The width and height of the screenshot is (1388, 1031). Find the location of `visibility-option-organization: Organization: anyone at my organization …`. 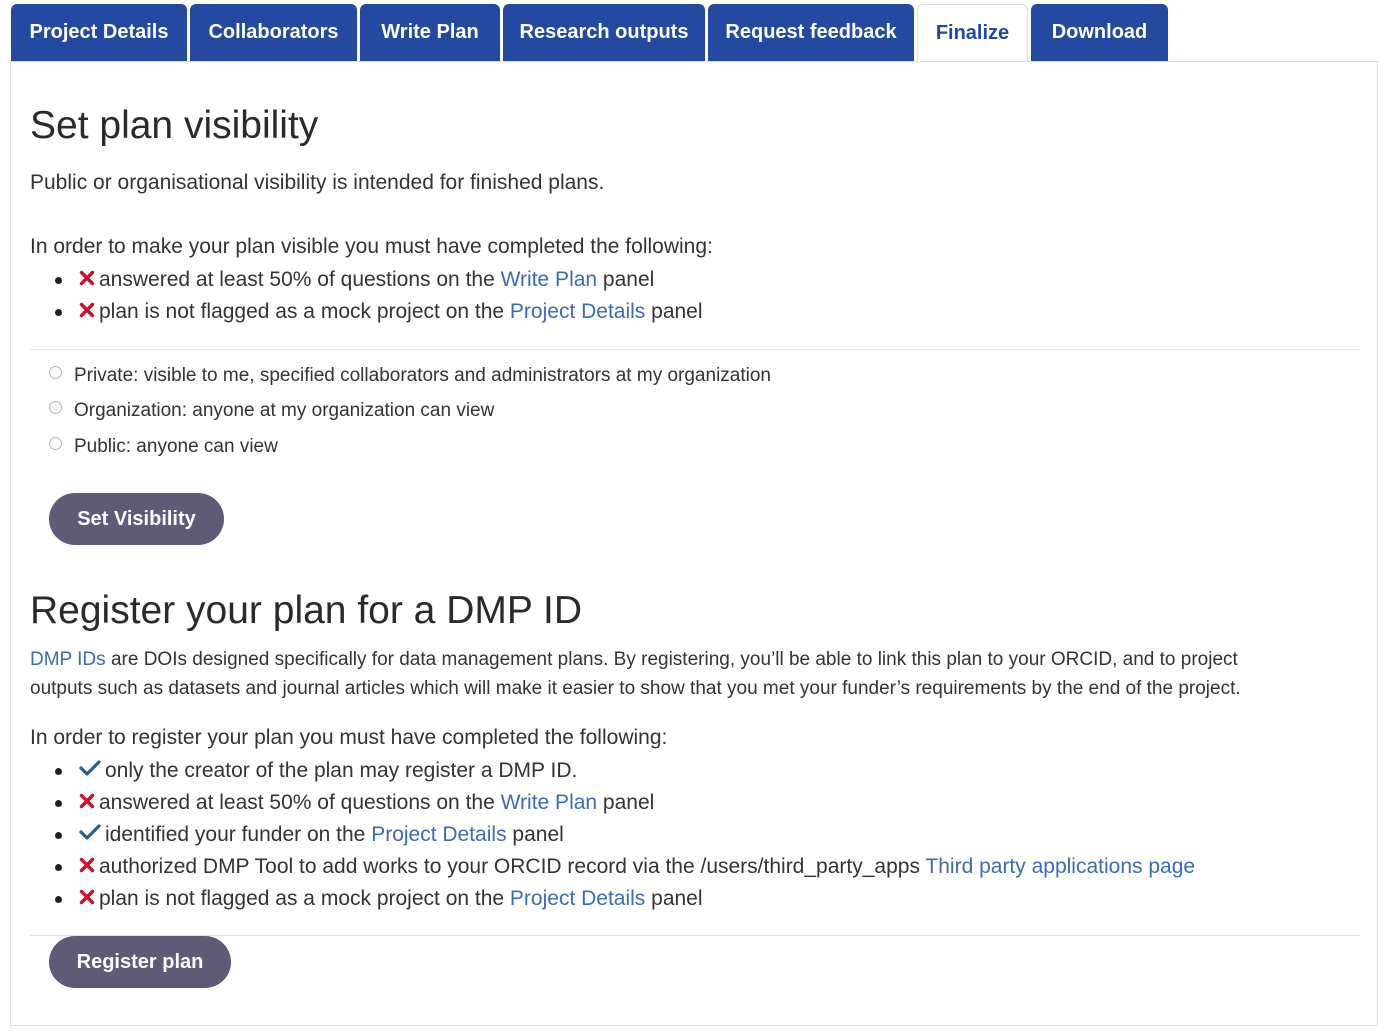

visibility-option-organization: Organization: anyone at my organization … is located at coordinates (271, 411).